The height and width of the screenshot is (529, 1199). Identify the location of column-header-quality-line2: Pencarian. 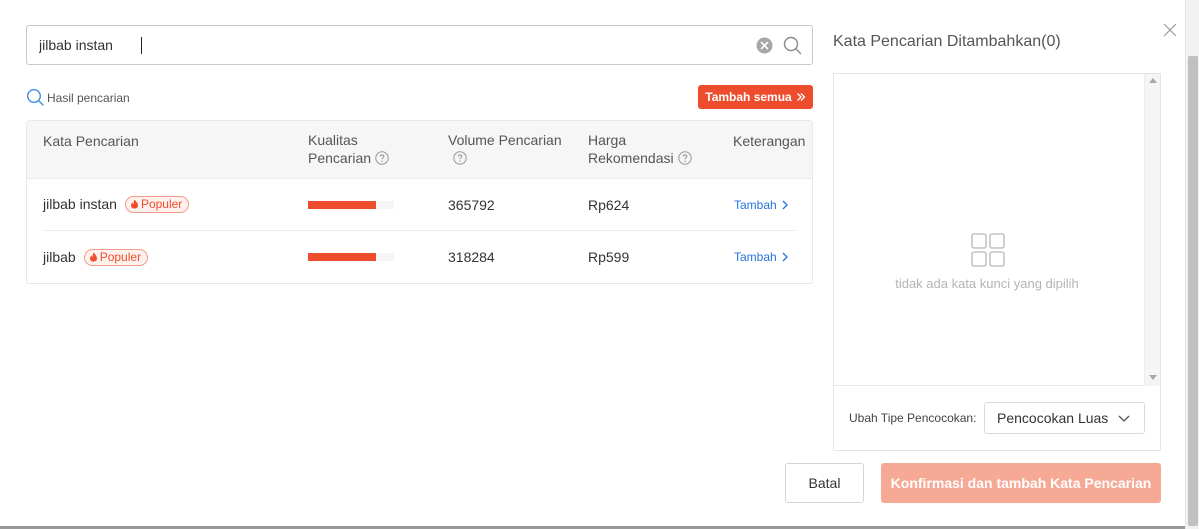
(340, 158).